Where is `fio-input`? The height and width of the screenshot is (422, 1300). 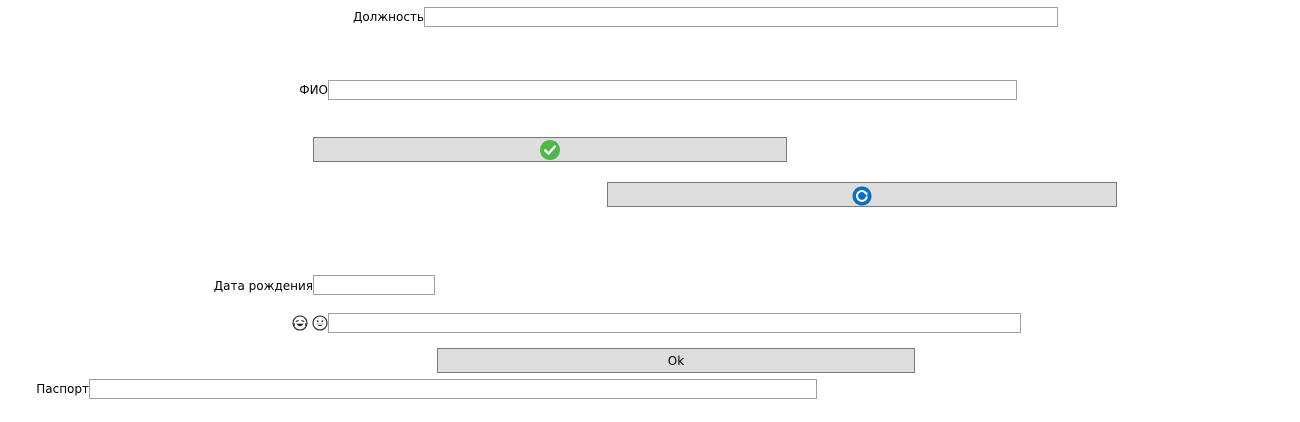
fio-input is located at coordinates (672, 90).